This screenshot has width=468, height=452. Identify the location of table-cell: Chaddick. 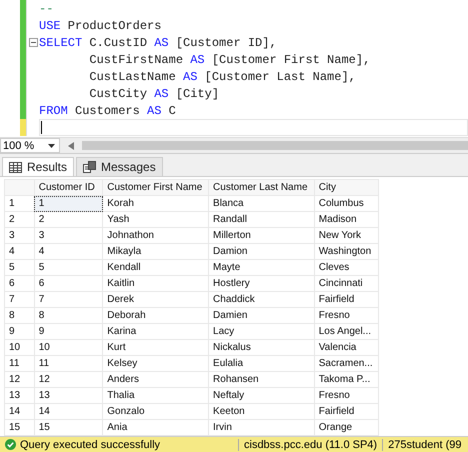
(261, 300).